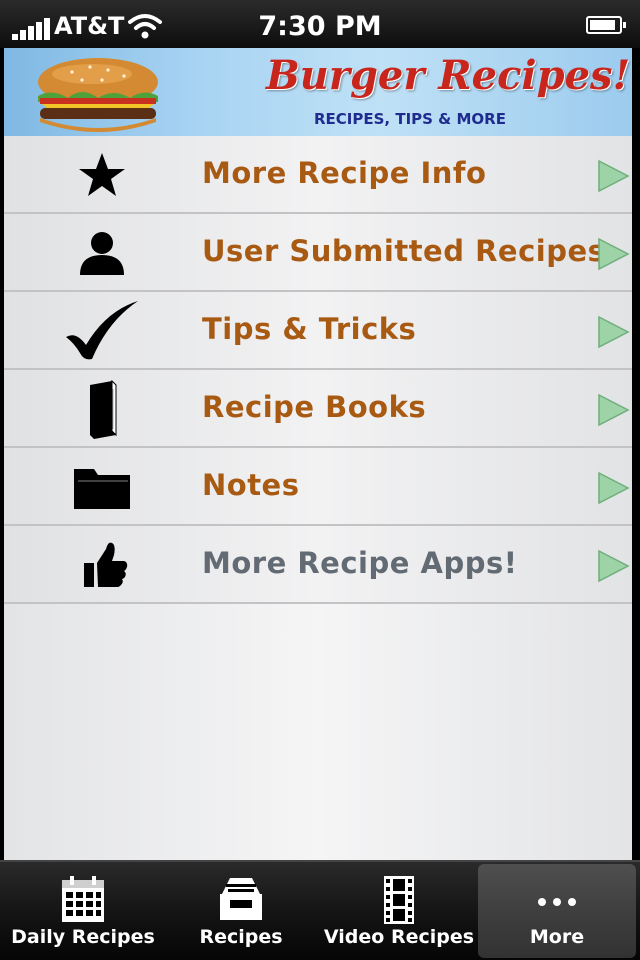 Image resolution: width=640 pixels, height=960 pixels. I want to click on menu-item-label: Notes, so click(251, 485).